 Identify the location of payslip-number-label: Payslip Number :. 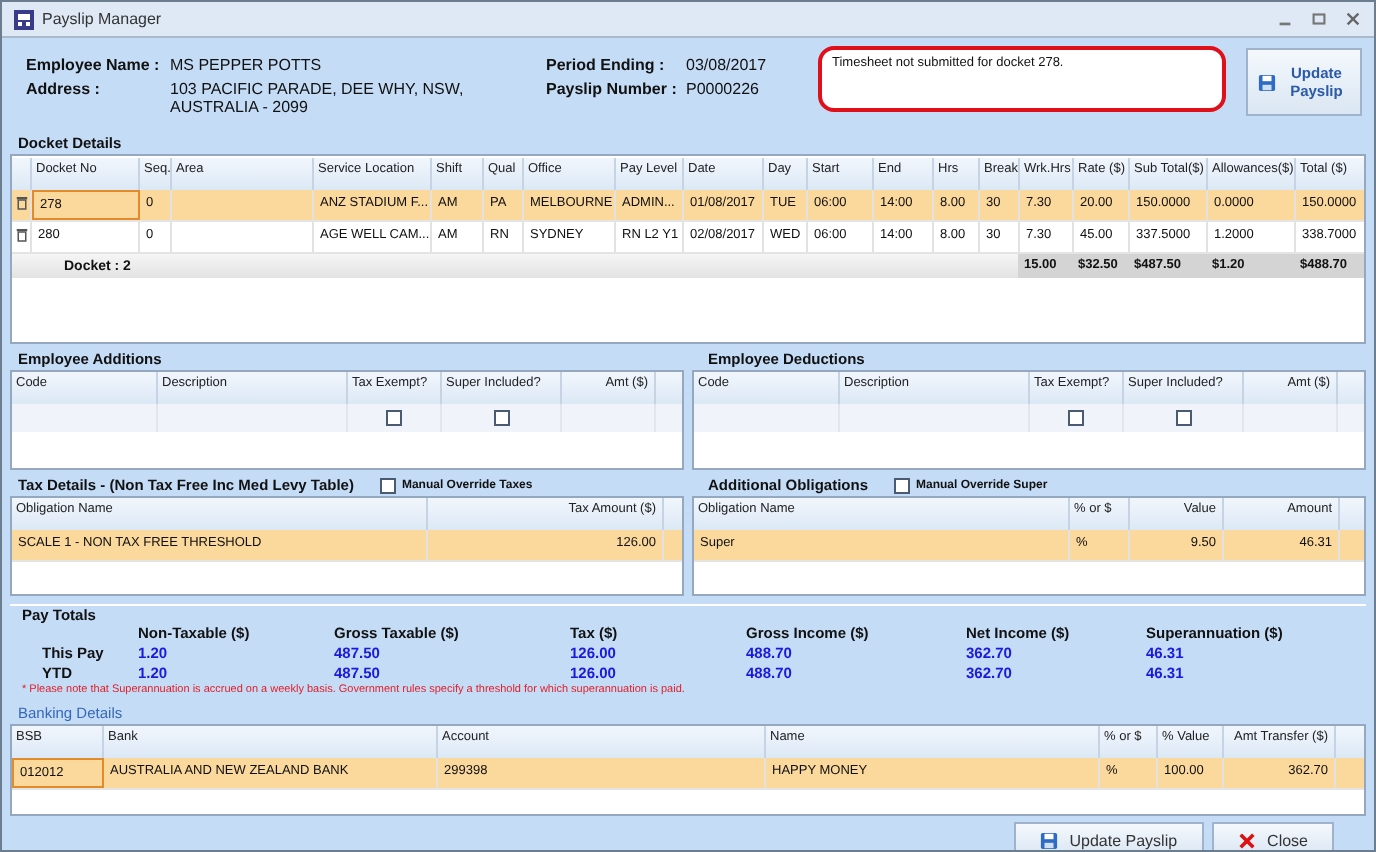
(612, 89).